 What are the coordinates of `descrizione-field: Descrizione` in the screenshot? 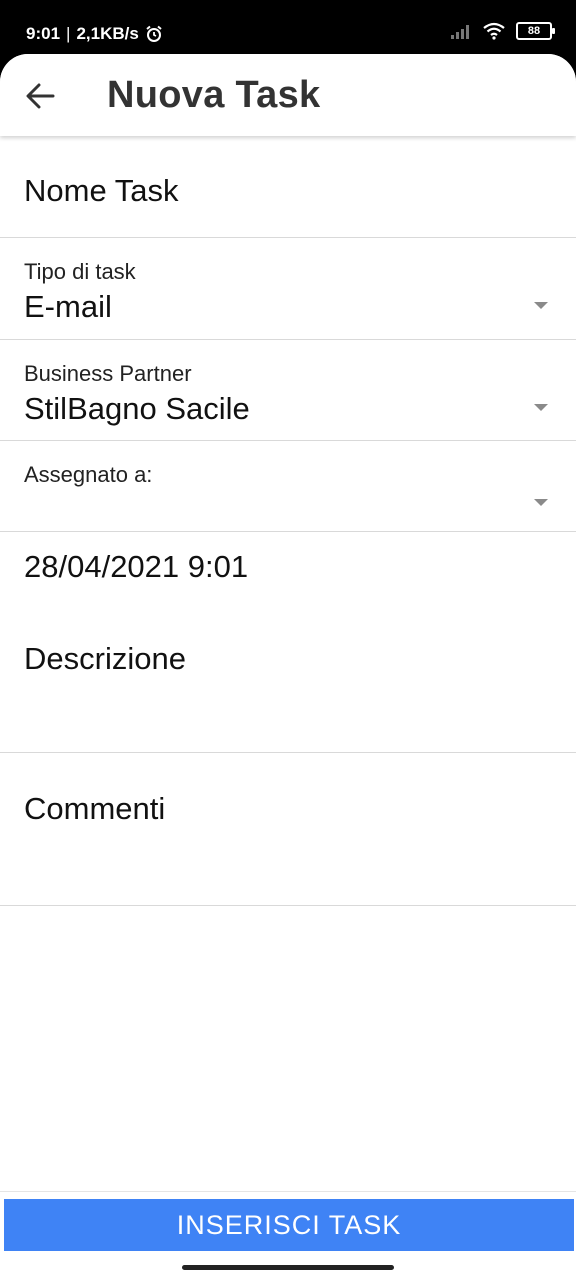 It's located at (288, 677).